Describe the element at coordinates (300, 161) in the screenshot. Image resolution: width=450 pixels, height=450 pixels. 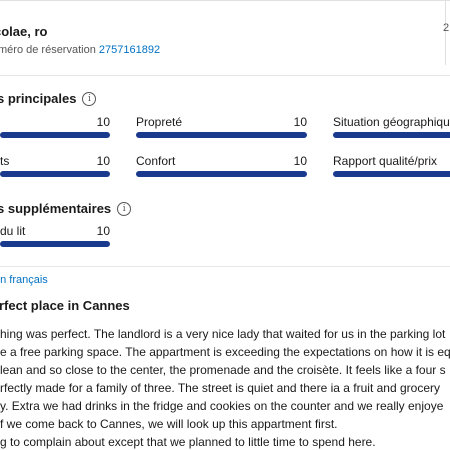
I see `score-value-comfort: 10` at that location.